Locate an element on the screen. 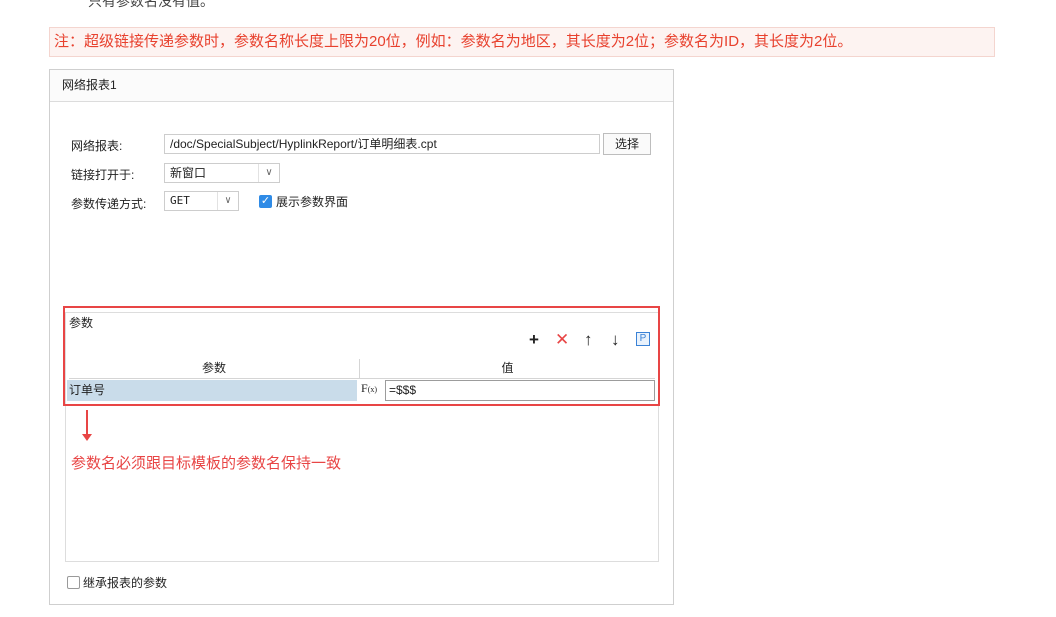 This screenshot has width=1056, height=617. show-params-checkbox: ✓ is located at coordinates (265, 201).